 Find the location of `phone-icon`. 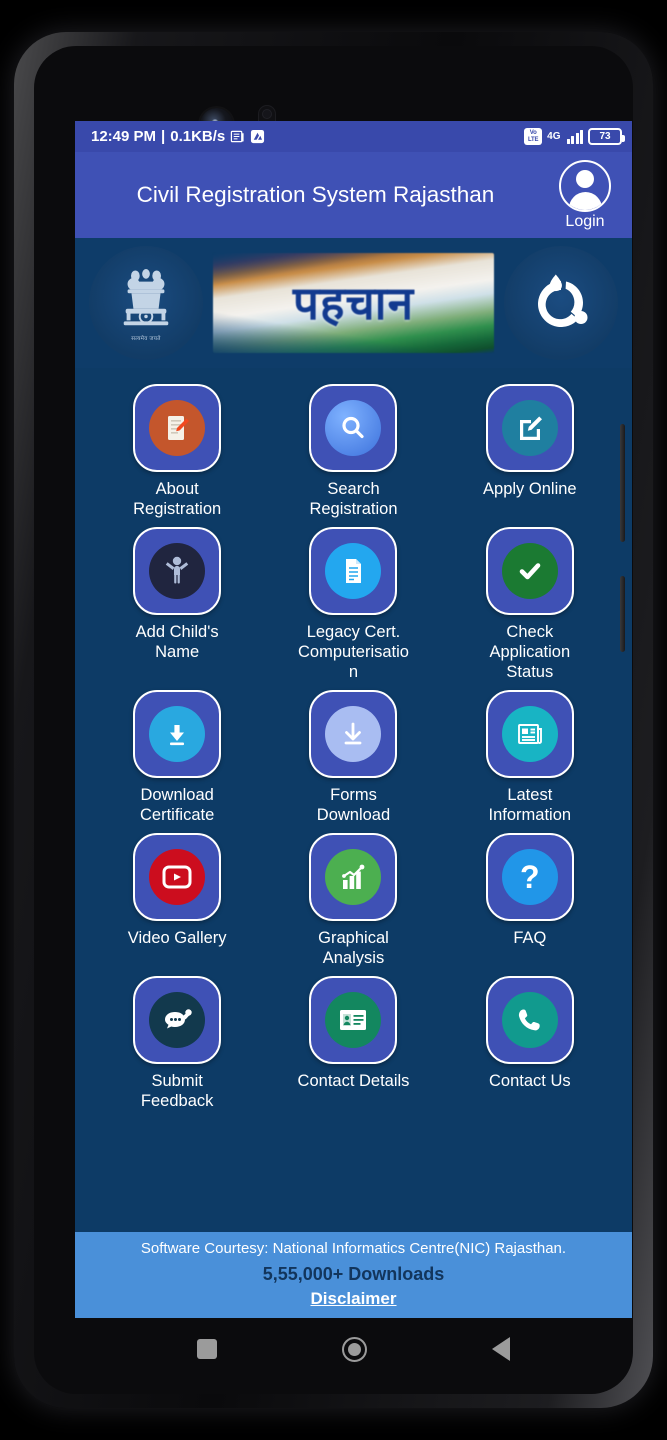

phone-icon is located at coordinates (529, 1020).